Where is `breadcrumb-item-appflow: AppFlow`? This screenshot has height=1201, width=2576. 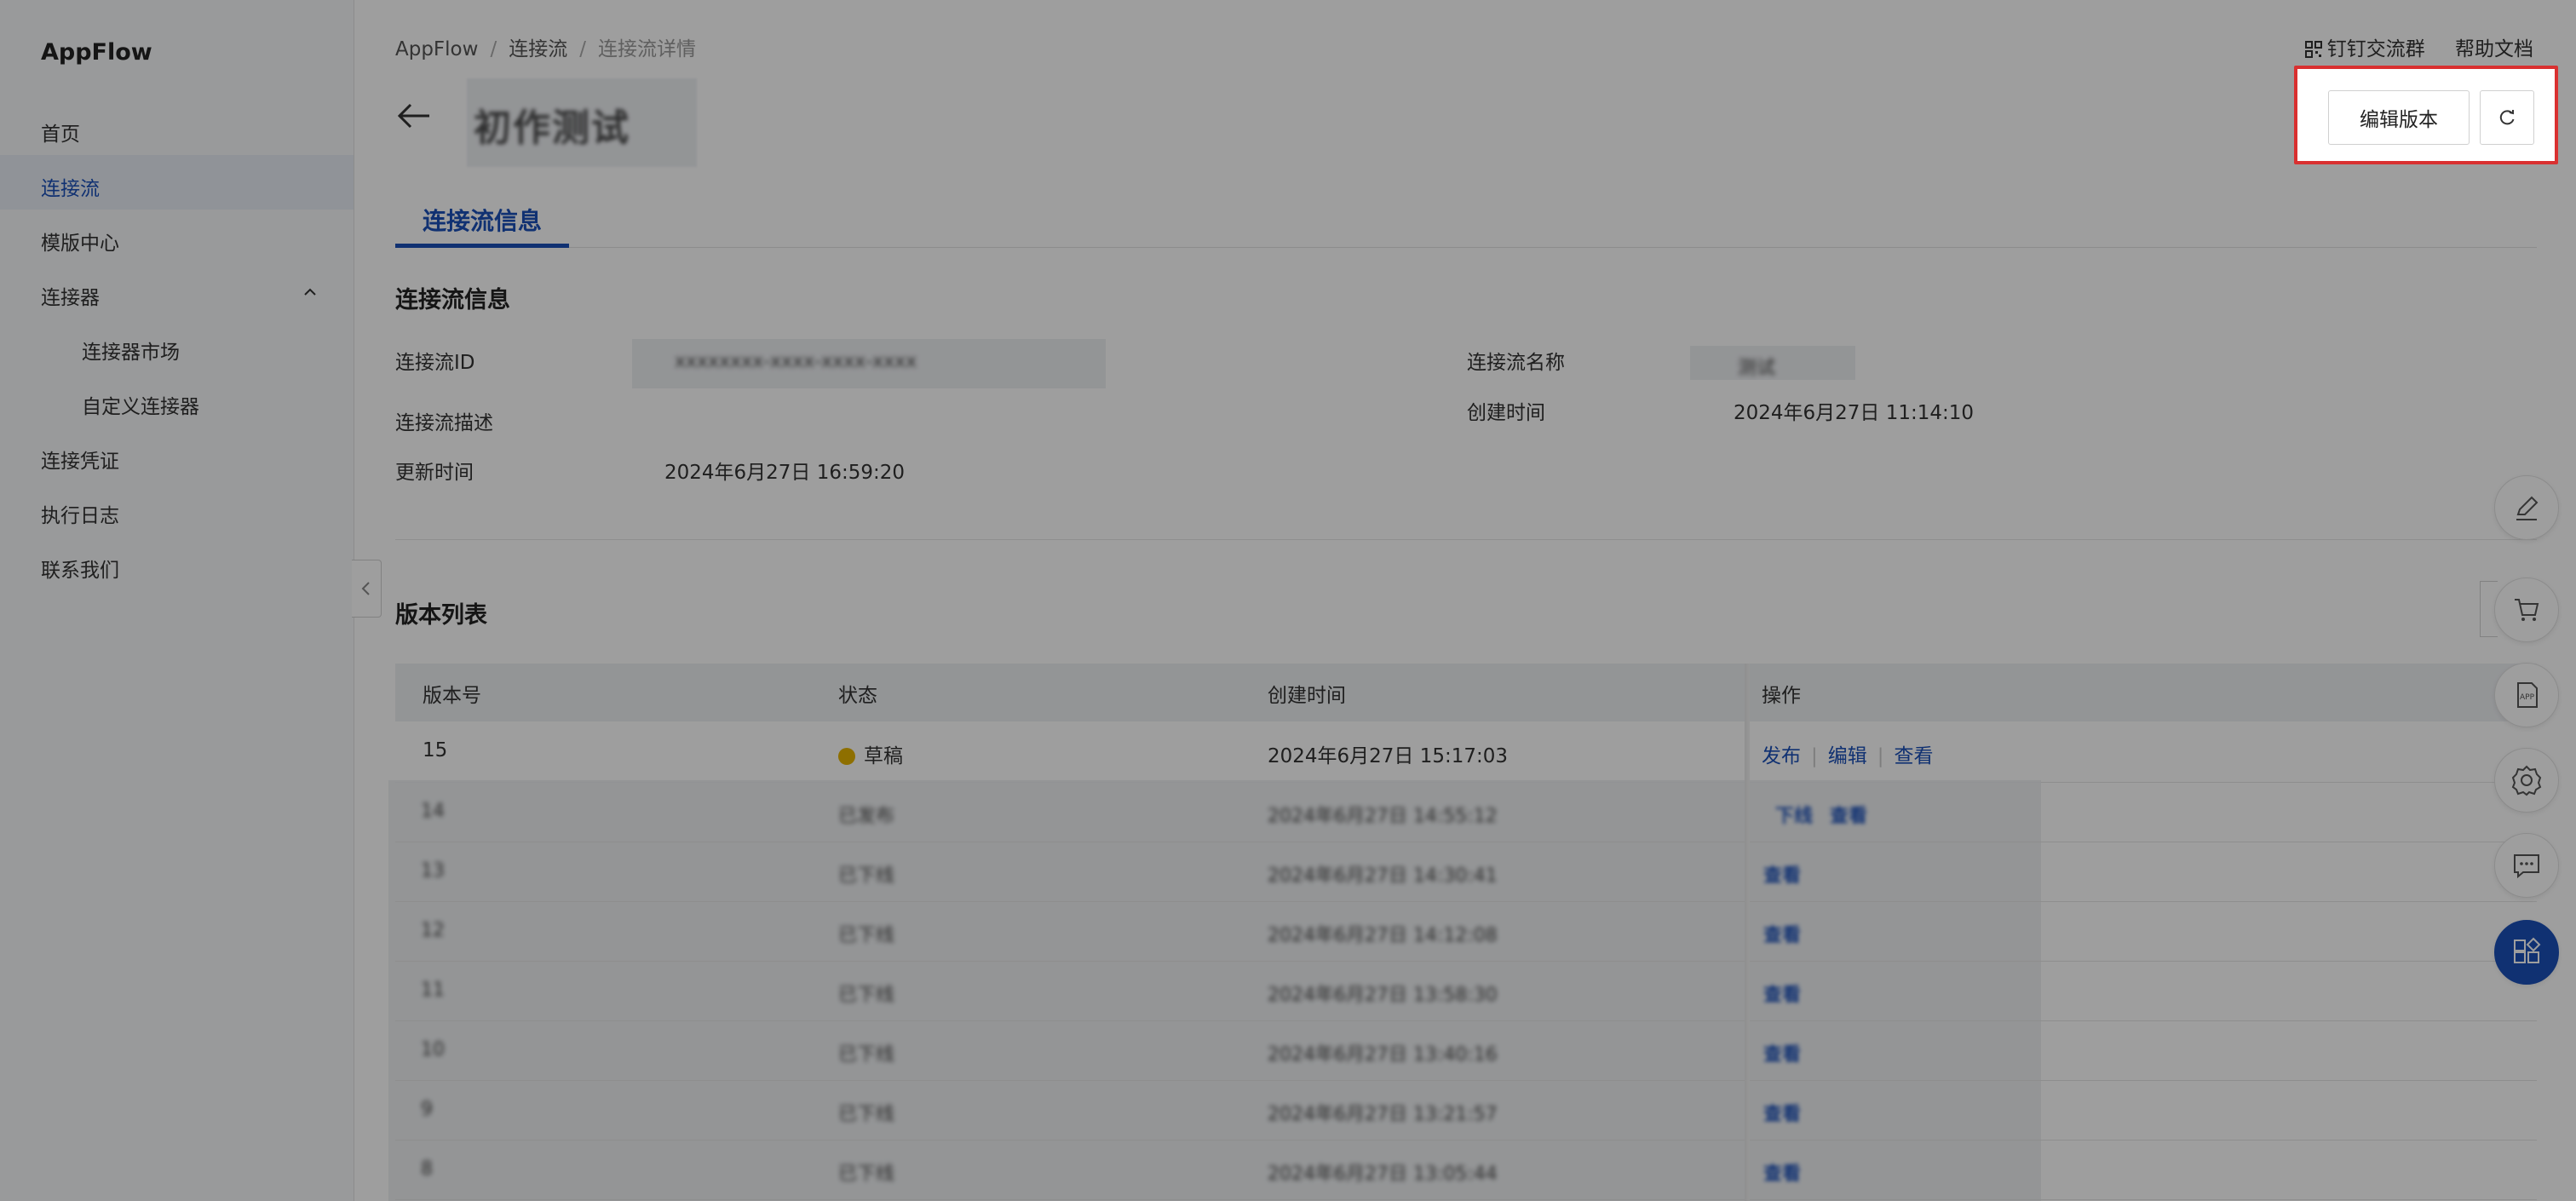
breadcrumb-item-appflow: AppFlow is located at coordinates (436, 49).